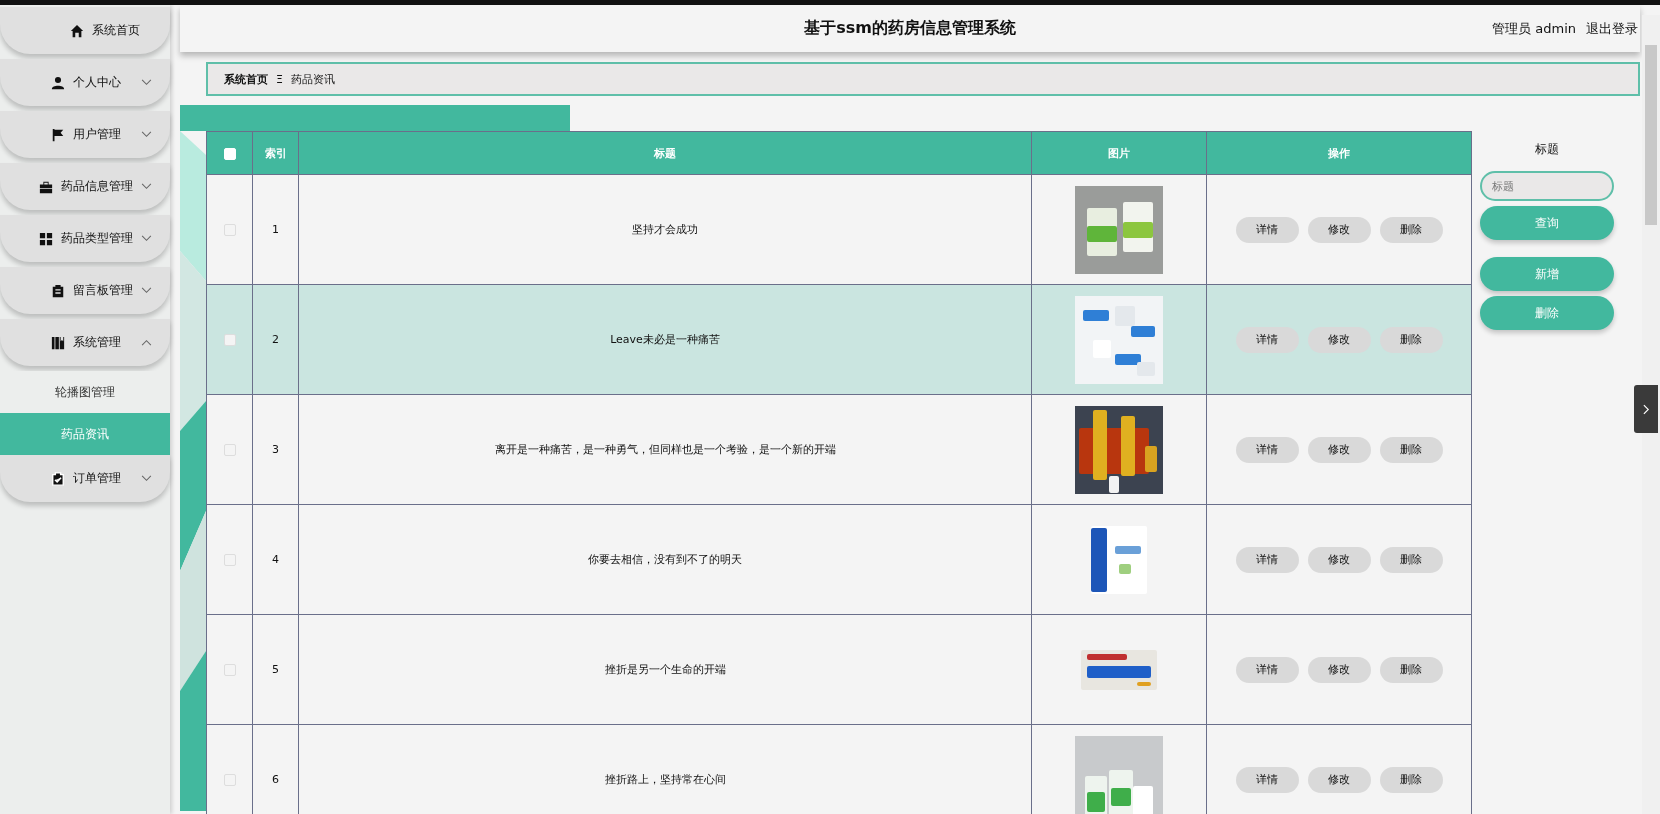  I want to click on sidebar-item: 个人中心, so click(85, 82).